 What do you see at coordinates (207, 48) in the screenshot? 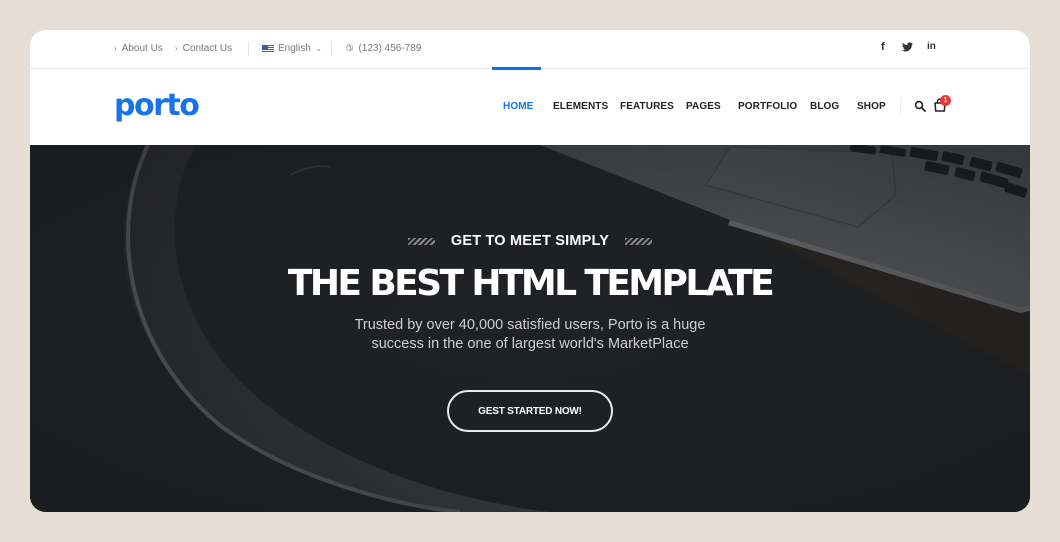
I see `top-link-label: Contact Us` at bounding box center [207, 48].